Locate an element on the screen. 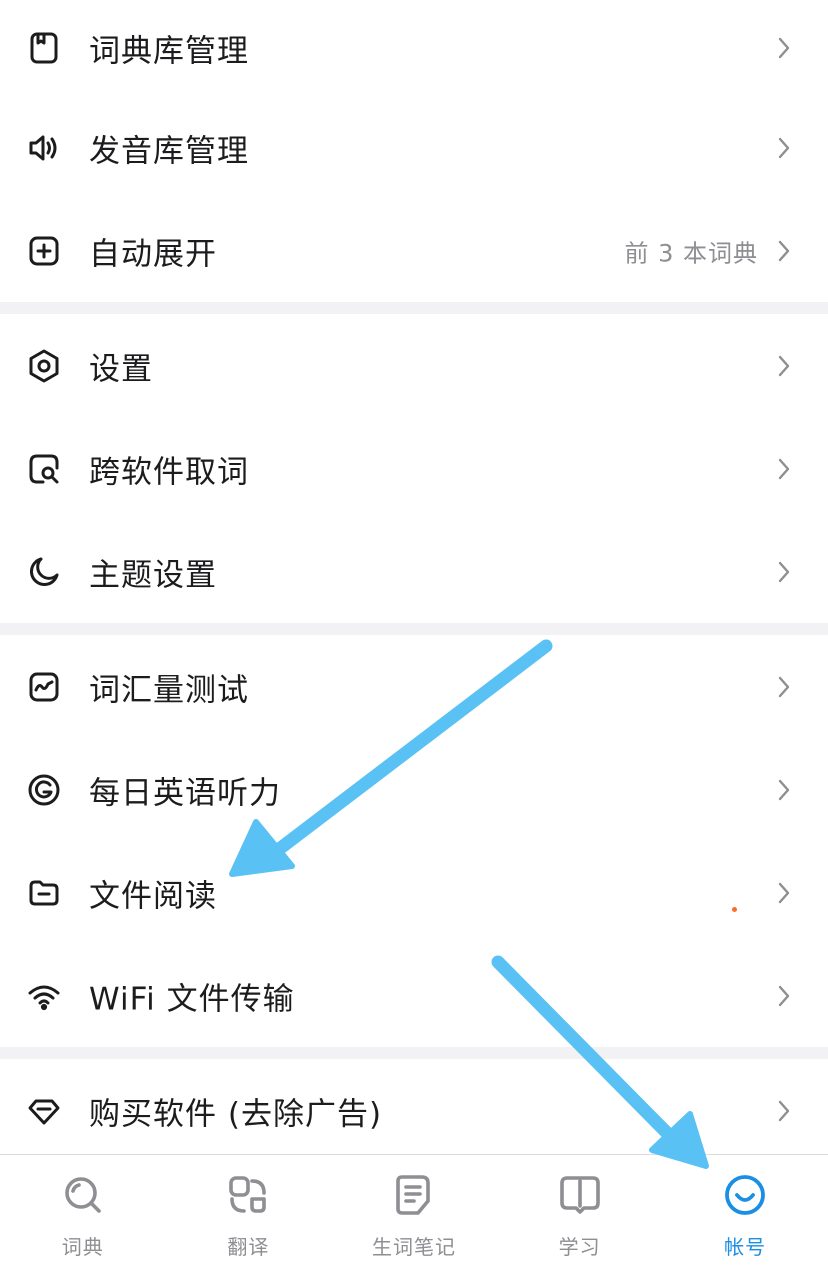  tab-label: 学习 is located at coordinates (579, 1247).